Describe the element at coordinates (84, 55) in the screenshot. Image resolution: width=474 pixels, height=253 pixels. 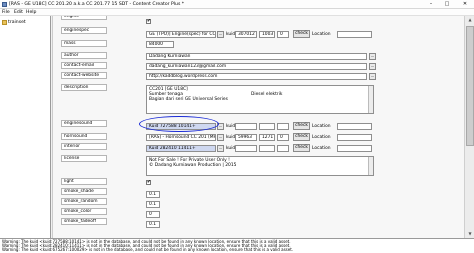
I see `field-label-author: author` at that location.